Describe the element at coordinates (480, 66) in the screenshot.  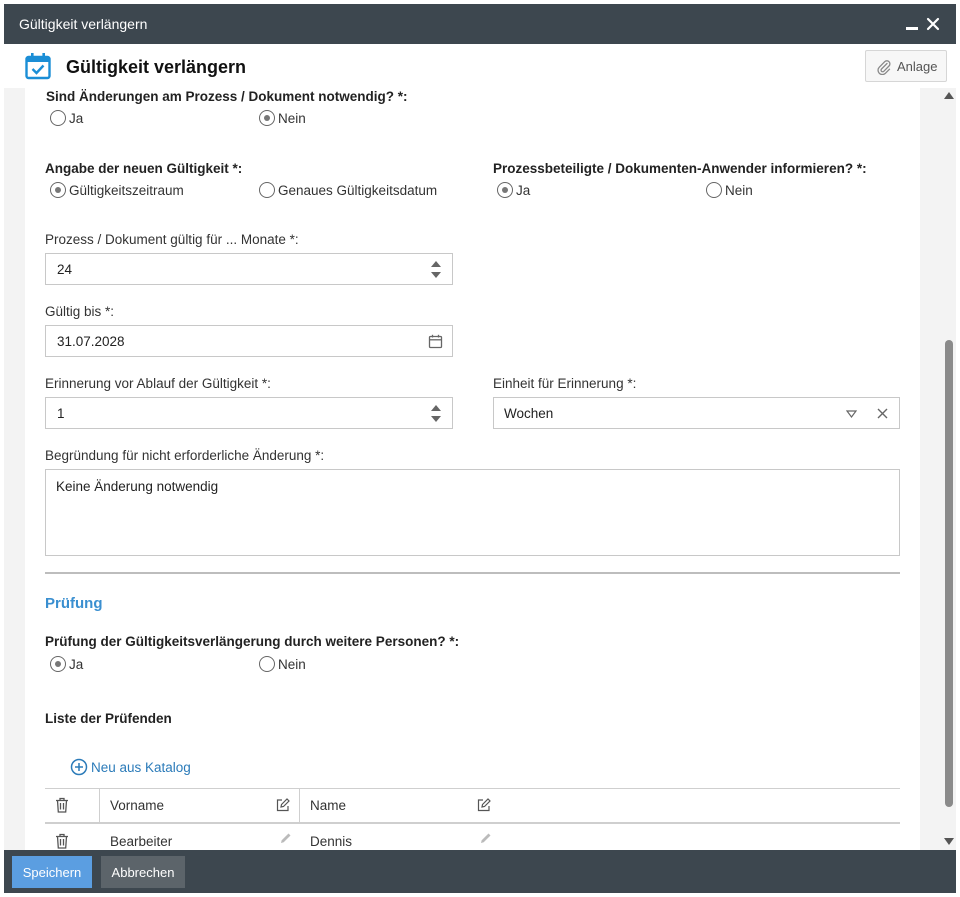
I see `dialog-header: Gültigkeit verlängern Anlage` at that location.